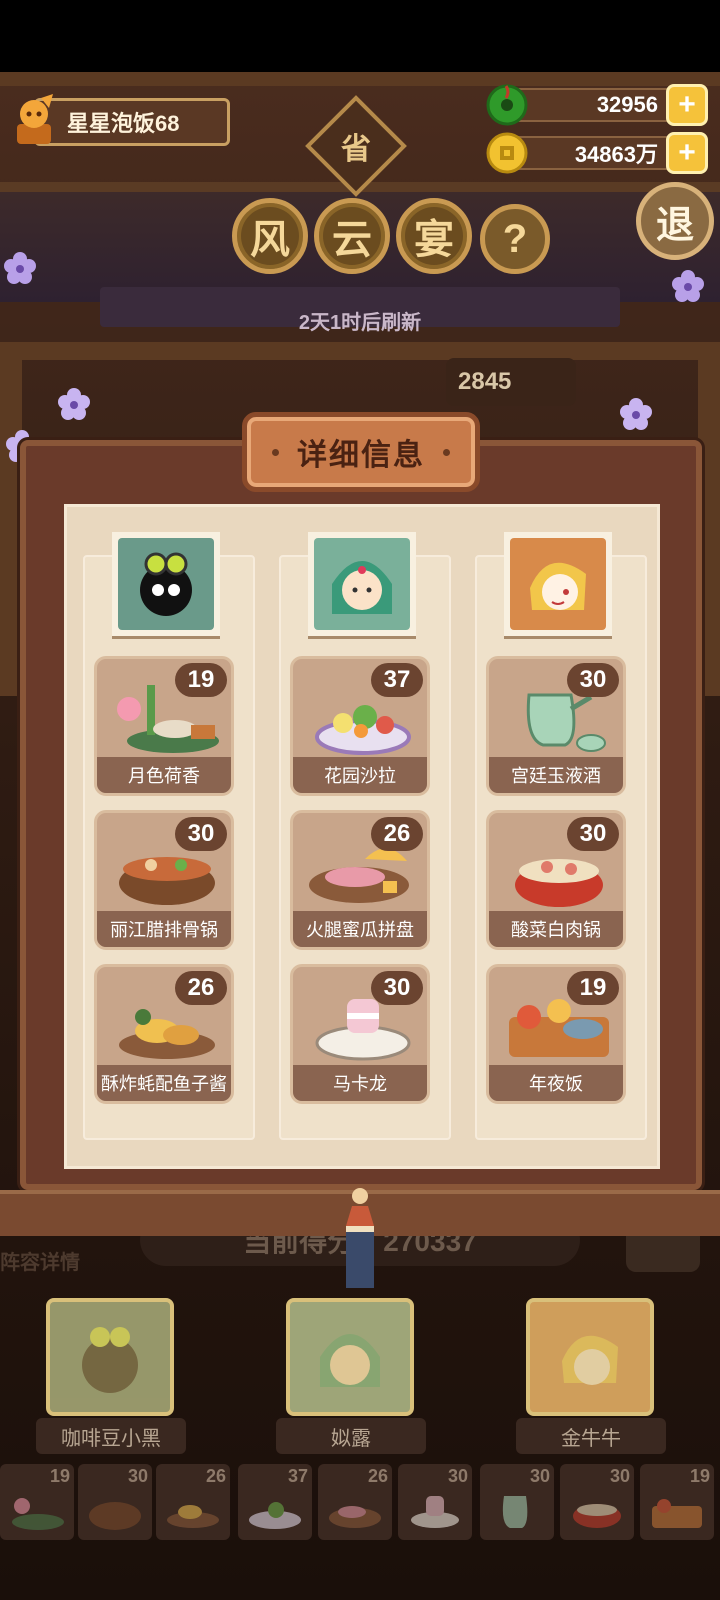 This screenshot has width=720, height=1600. I want to click on gem-amount: 32956, so click(591, 105).